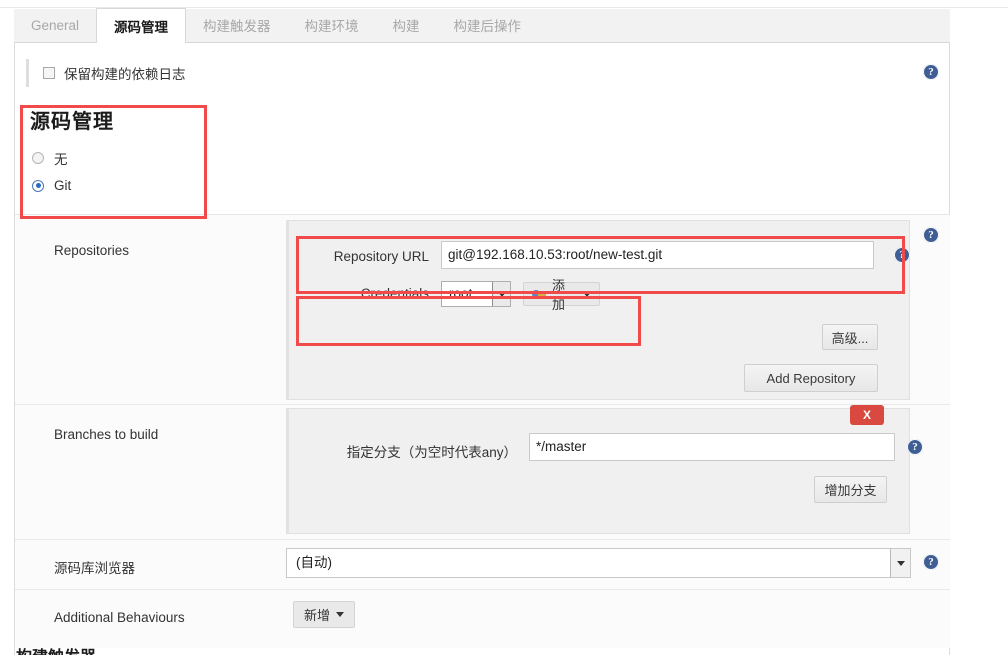 Image resolution: width=1008 pixels, height=655 pixels. What do you see at coordinates (38, 158) in the screenshot?
I see `radio-none` at bounding box center [38, 158].